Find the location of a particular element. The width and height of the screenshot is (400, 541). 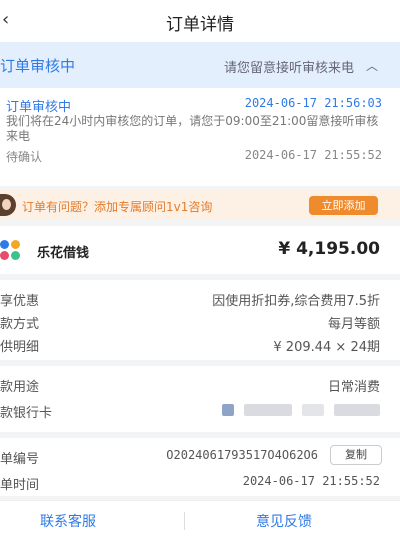

masked-text is located at coordinates (312, 409).